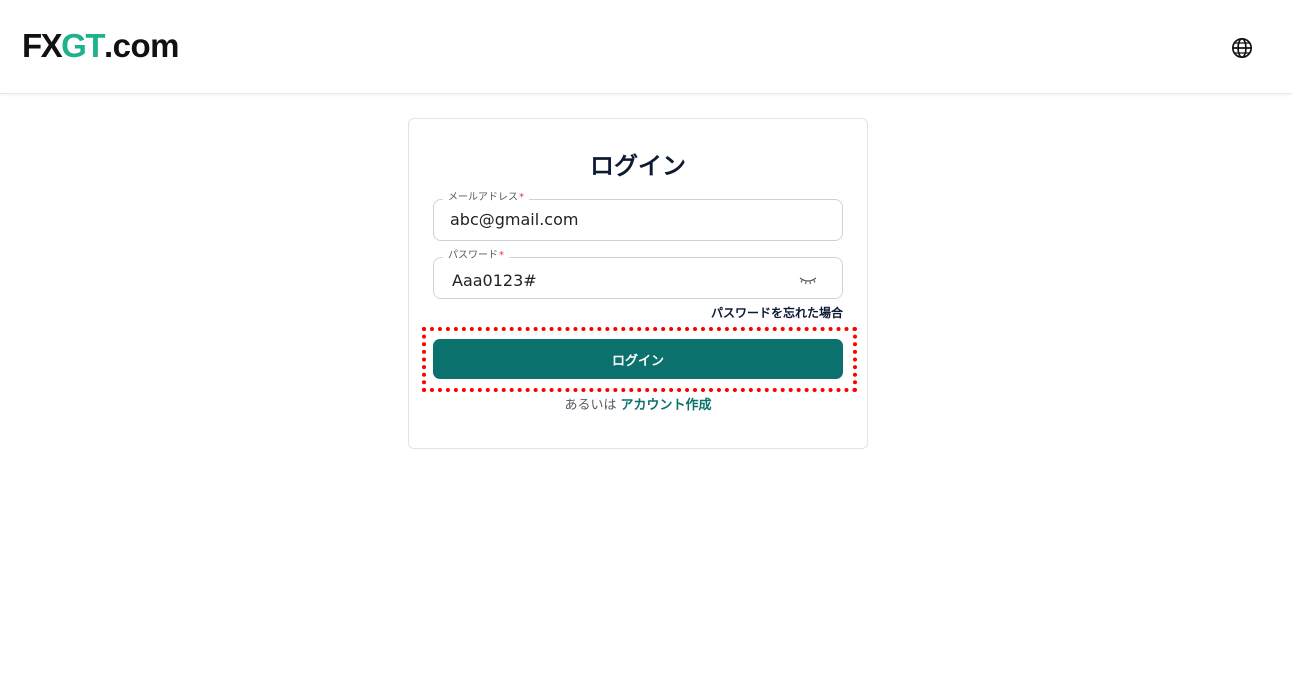 This screenshot has height=682, width=1292. Describe the element at coordinates (638, 166) in the screenshot. I see `page-title: ログイン` at that location.